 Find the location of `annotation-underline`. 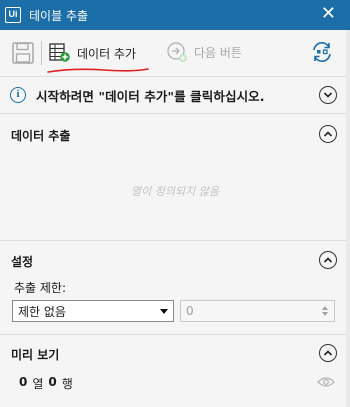

annotation-underline is located at coordinates (98, 70).